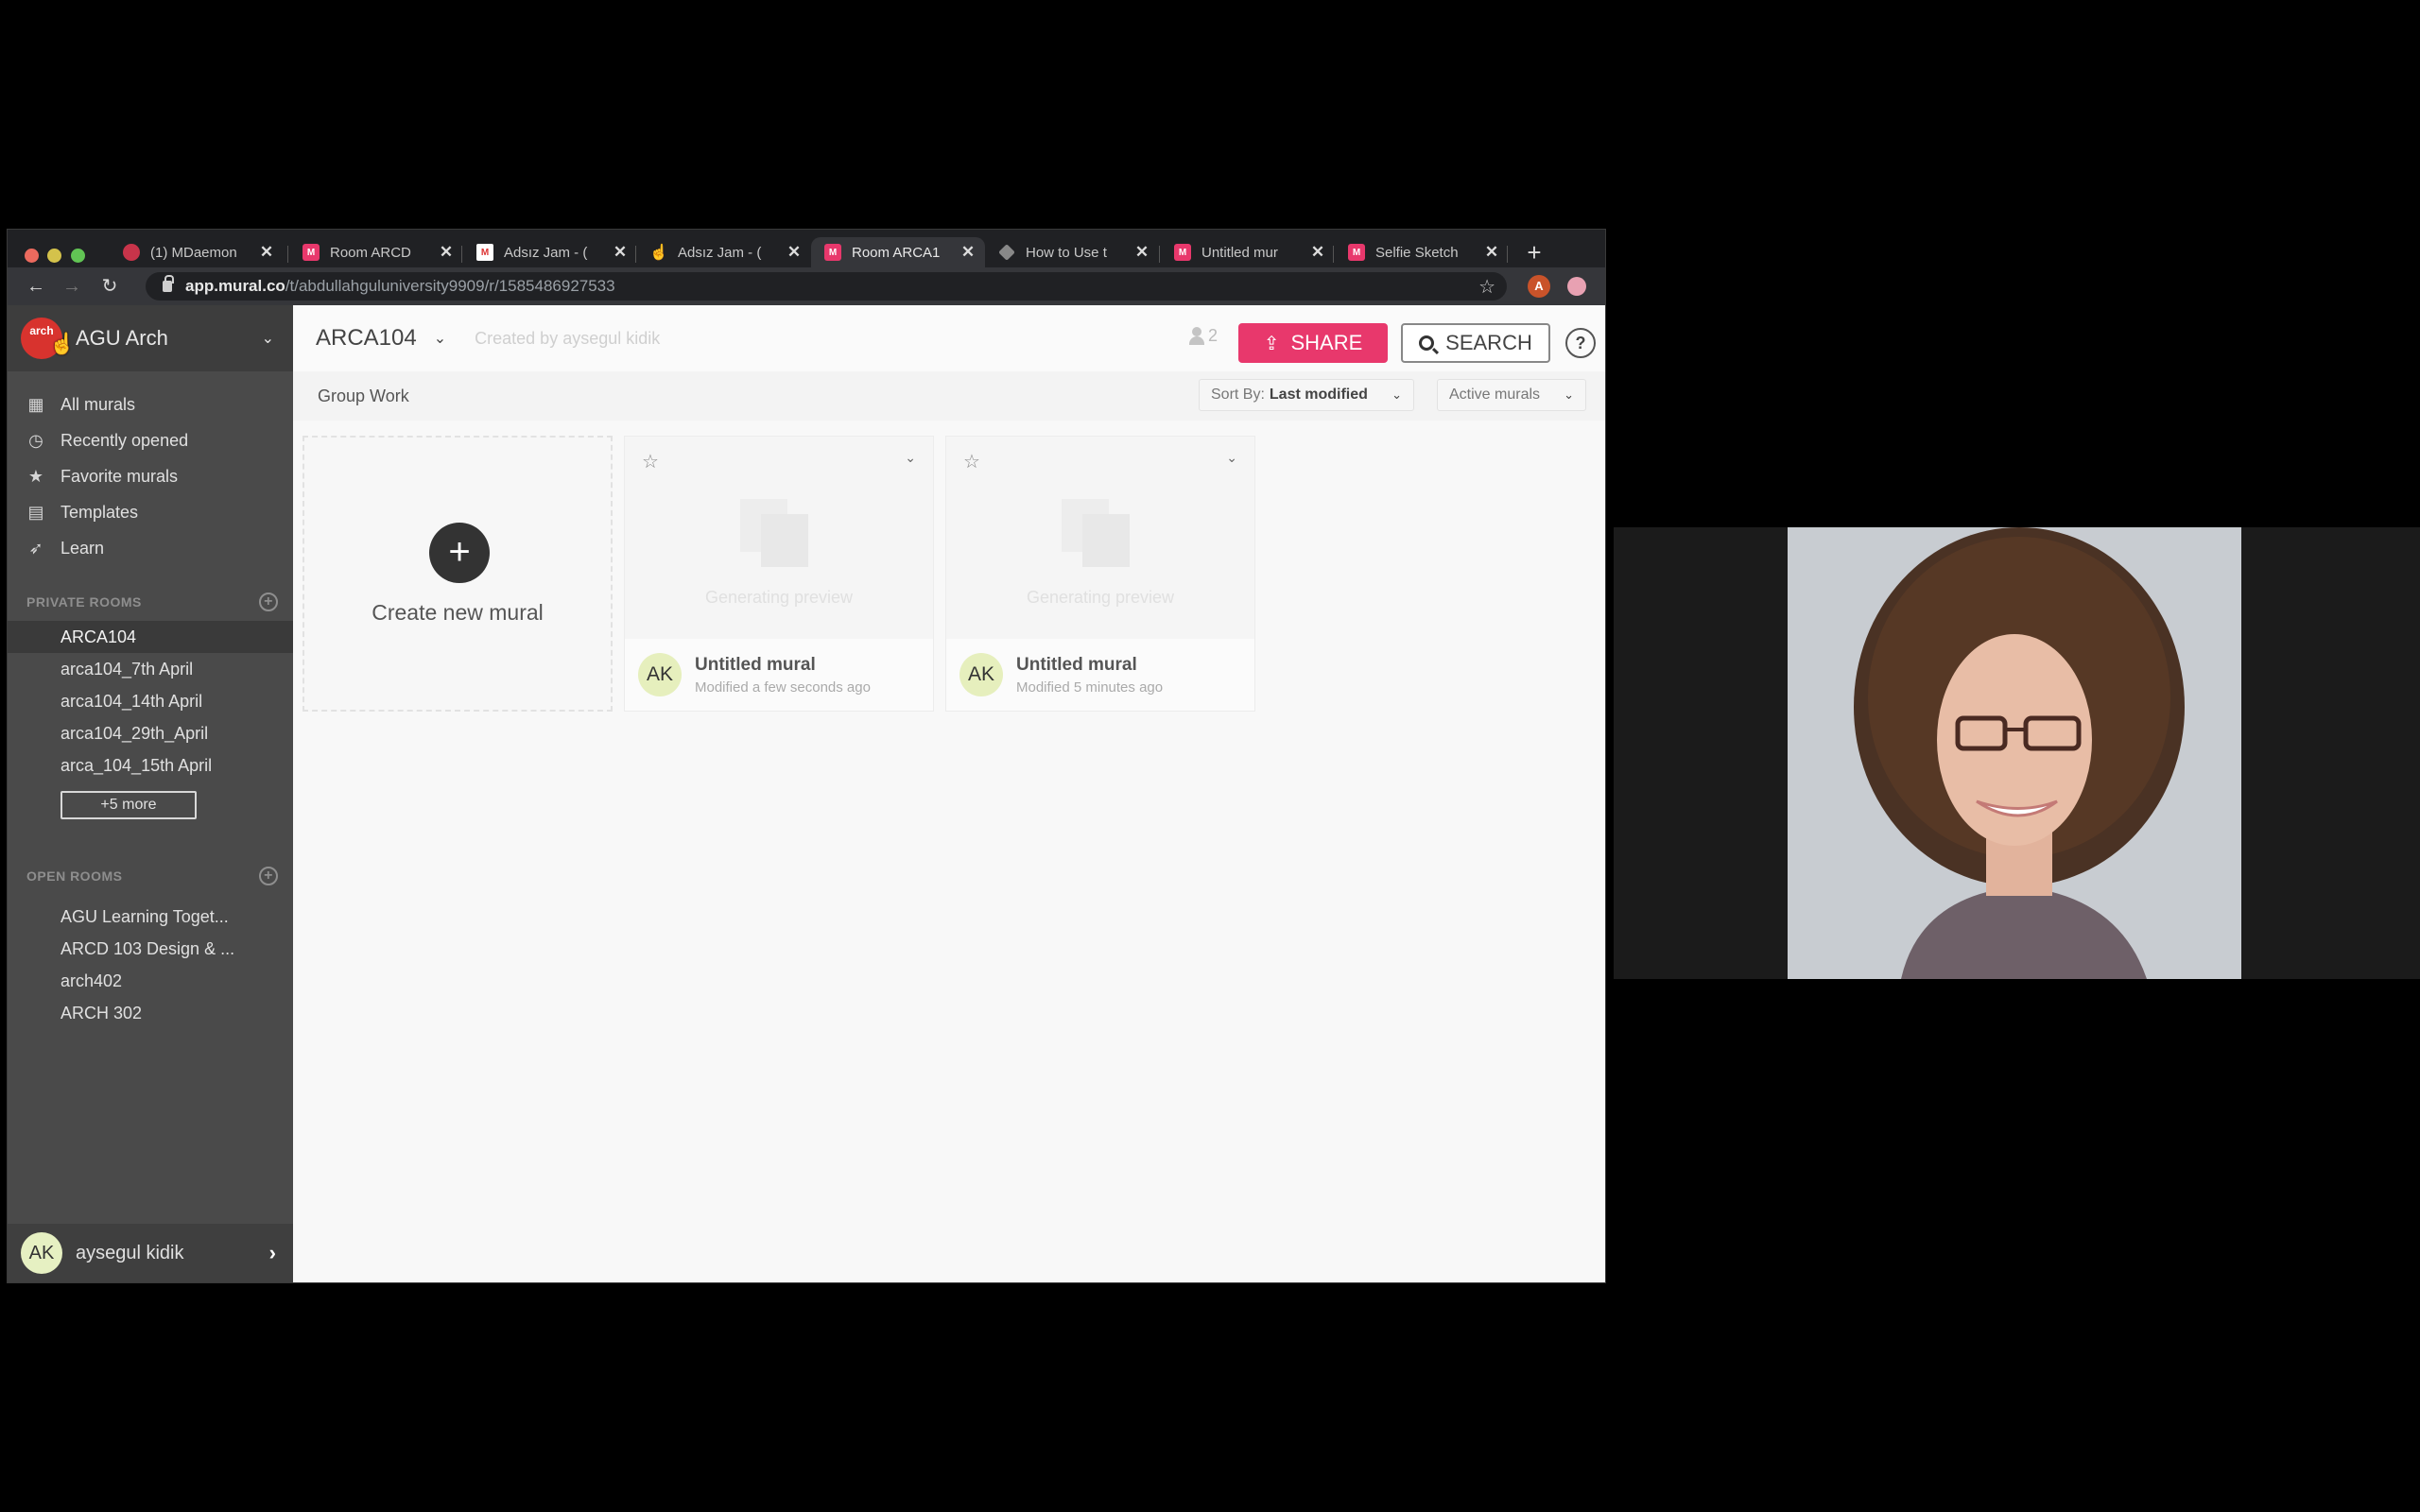 This screenshot has height=1512, width=2420. Describe the element at coordinates (150, 404) in the screenshot. I see `sidebar-item-all-murals: ▦ All murals` at that location.